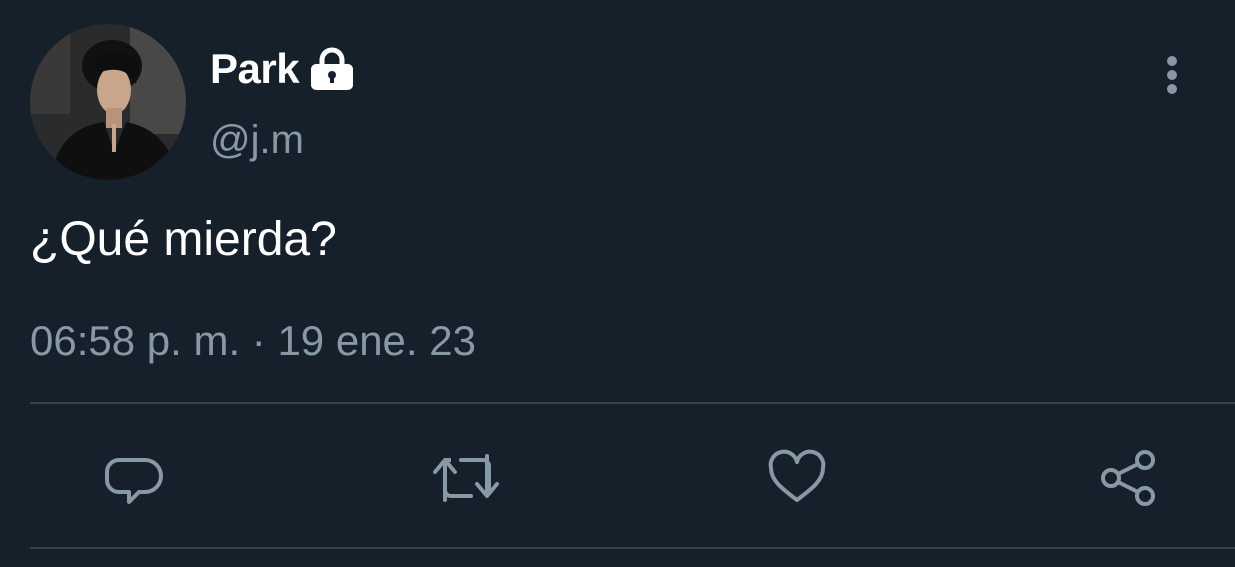 This screenshot has width=1235, height=567. I want to click on lock-icon, so click(332, 69).